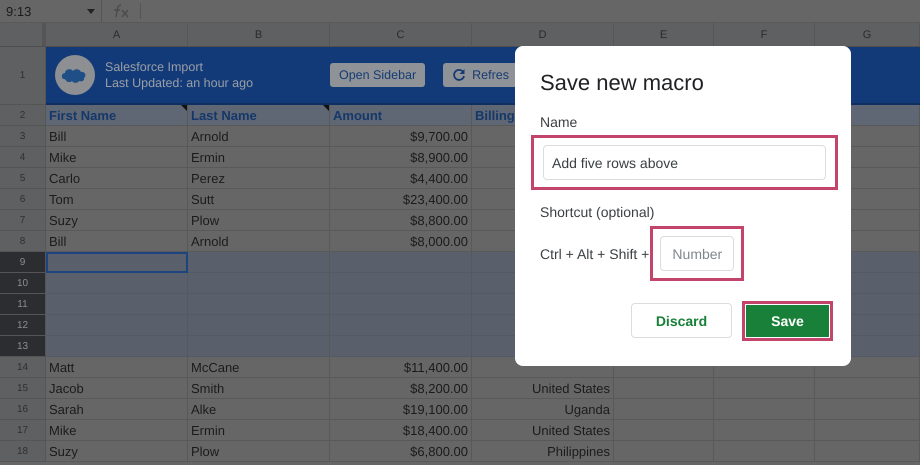 This screenshot has width=920, height=465. Describe the element at coordinates (401, 34) in the screenshot. I see `column-header: C` at that location.